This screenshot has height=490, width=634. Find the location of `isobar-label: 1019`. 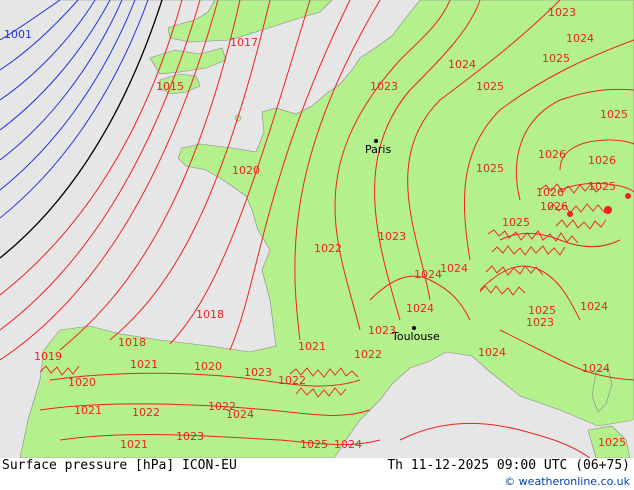

isobar-label: 1019 is located at coordinates (48, 356).